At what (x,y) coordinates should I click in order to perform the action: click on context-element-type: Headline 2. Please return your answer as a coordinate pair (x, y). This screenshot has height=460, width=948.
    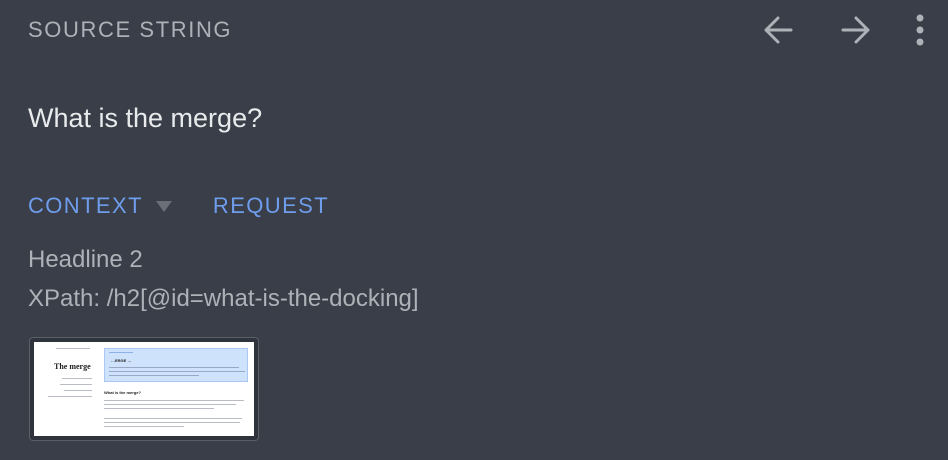
    Looking at the image, I should click on (85, 259).